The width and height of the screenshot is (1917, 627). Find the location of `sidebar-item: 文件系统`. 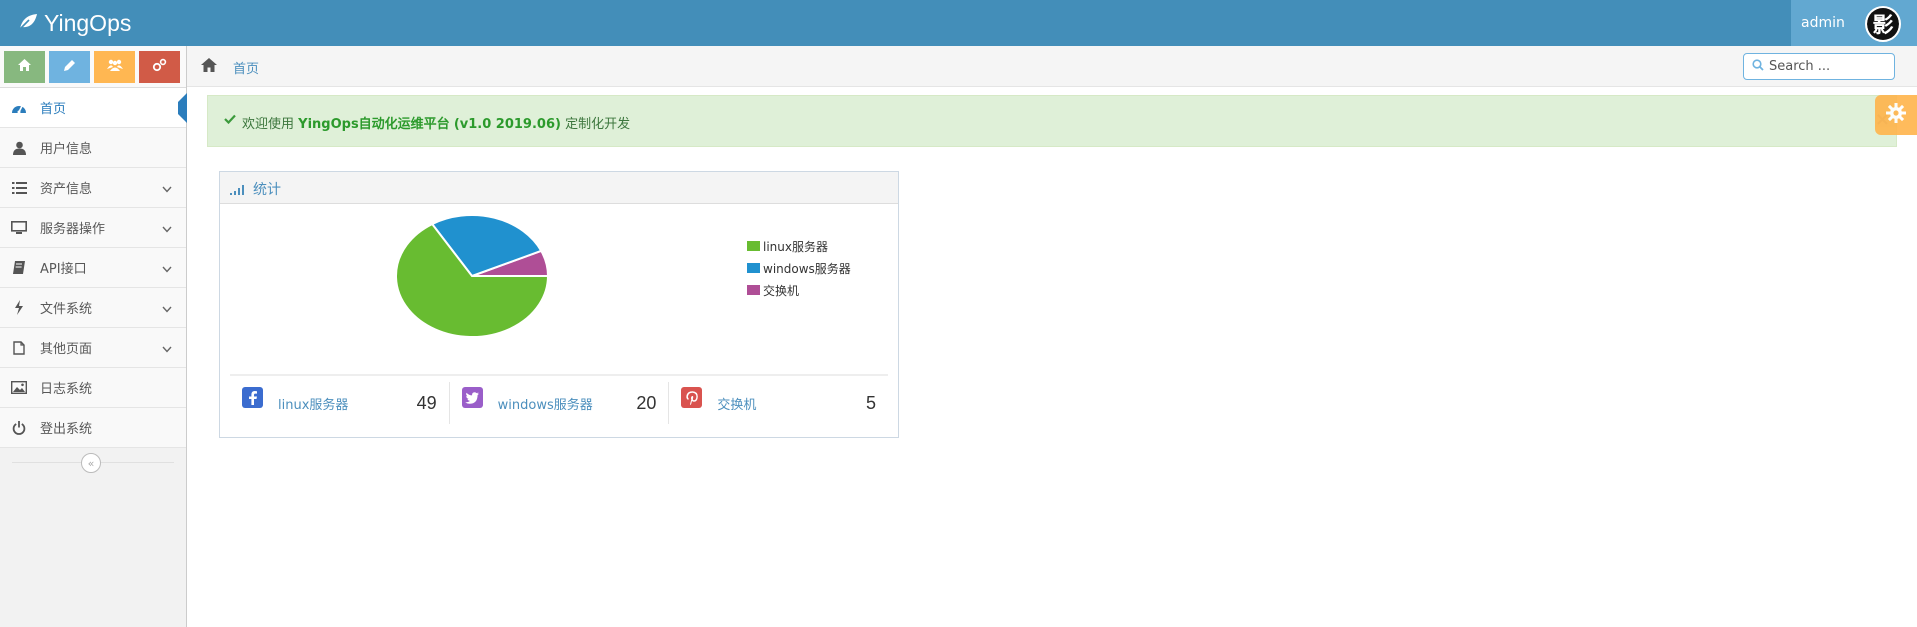

sidebar-item: 文件系统 is located at coordinates (93, 308).